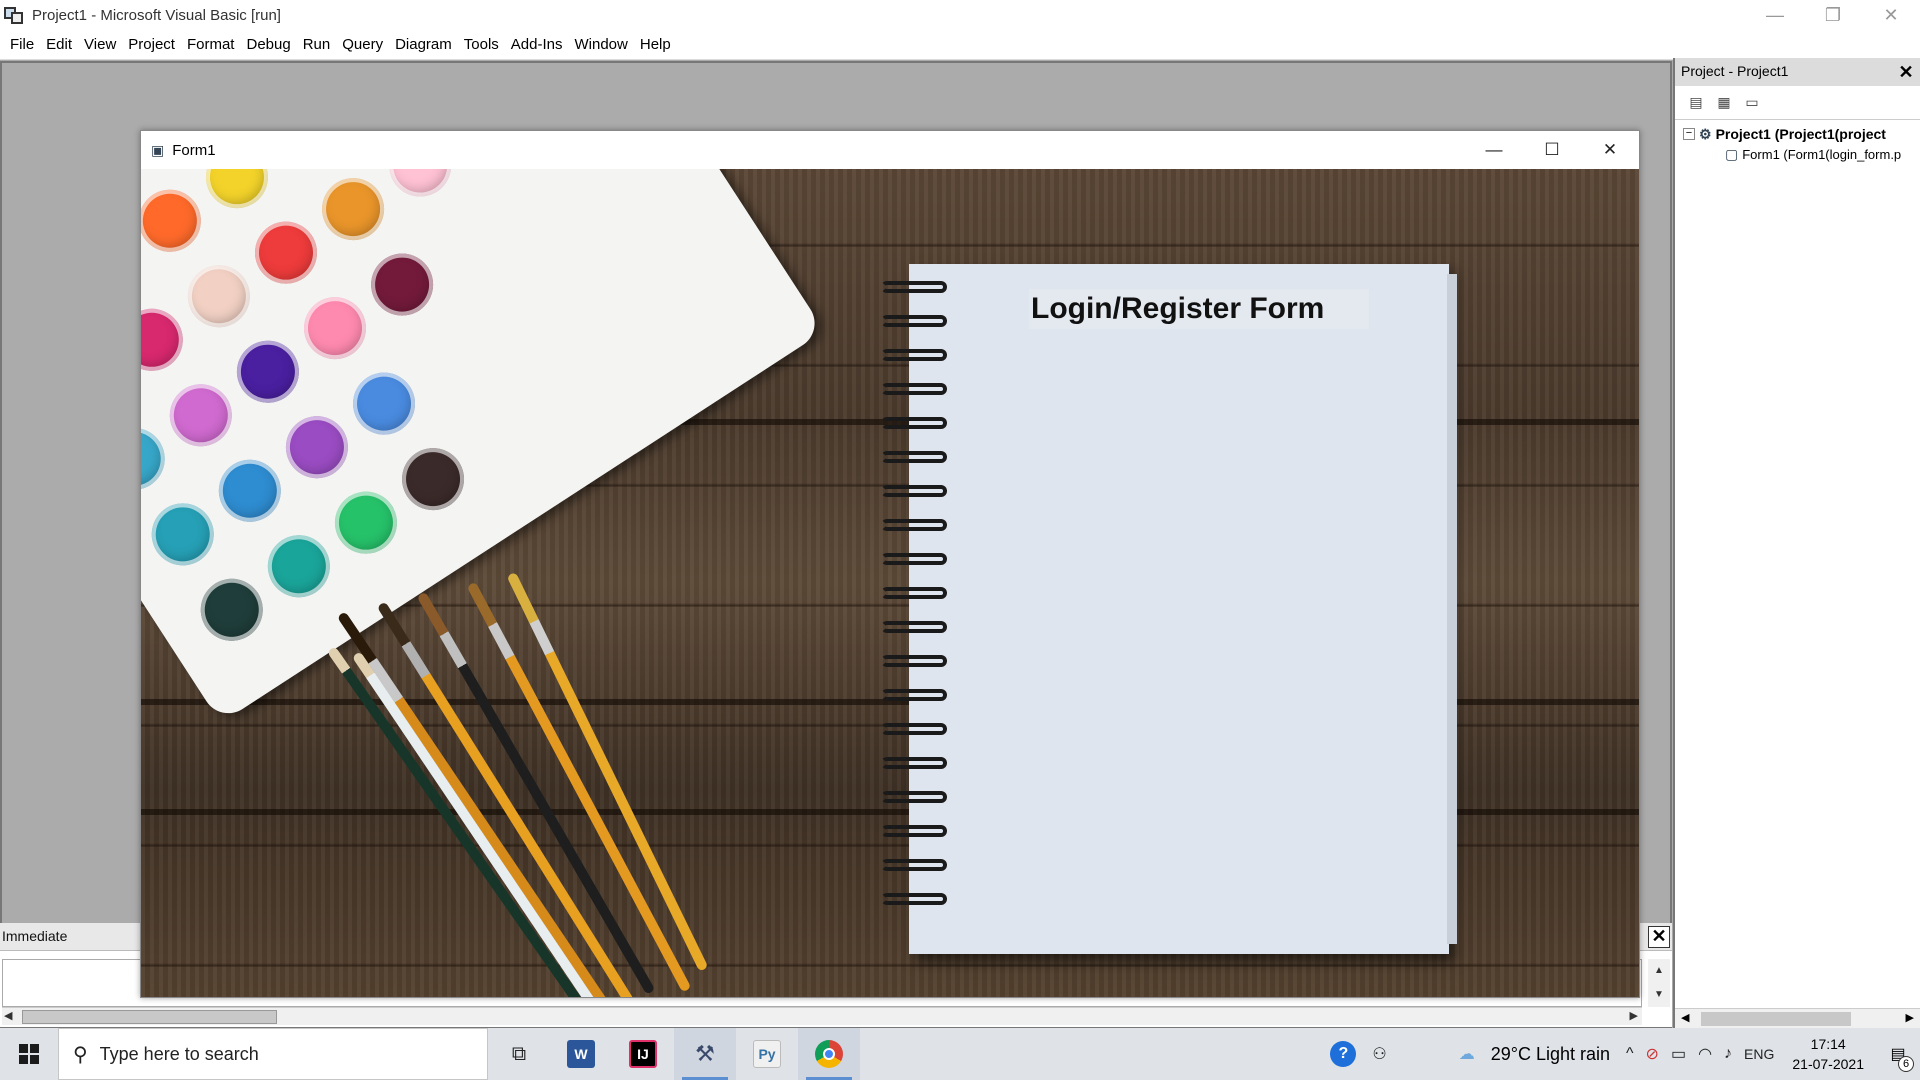 The height and width of the screenshot is (1080, 1920). I want to click on notification-center-button: ▤ 6, so click(1898, 1054).